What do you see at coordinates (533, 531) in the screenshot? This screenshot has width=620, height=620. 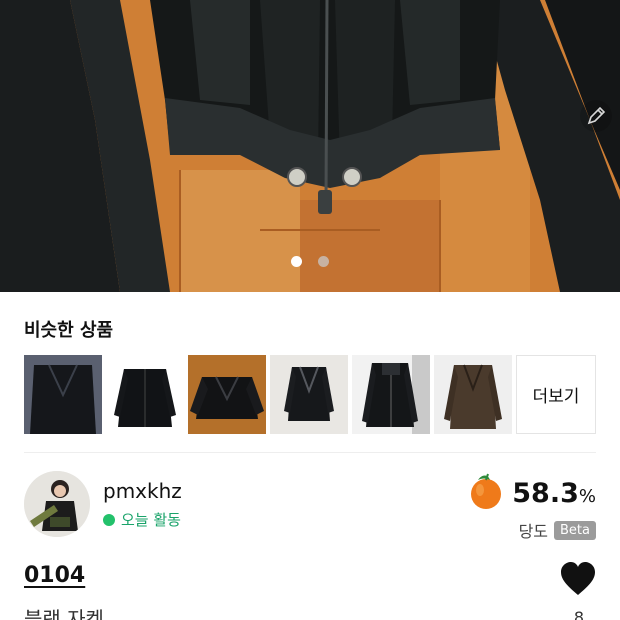 I see `sweetness-label: 당도` at bounding box center [533, 531].